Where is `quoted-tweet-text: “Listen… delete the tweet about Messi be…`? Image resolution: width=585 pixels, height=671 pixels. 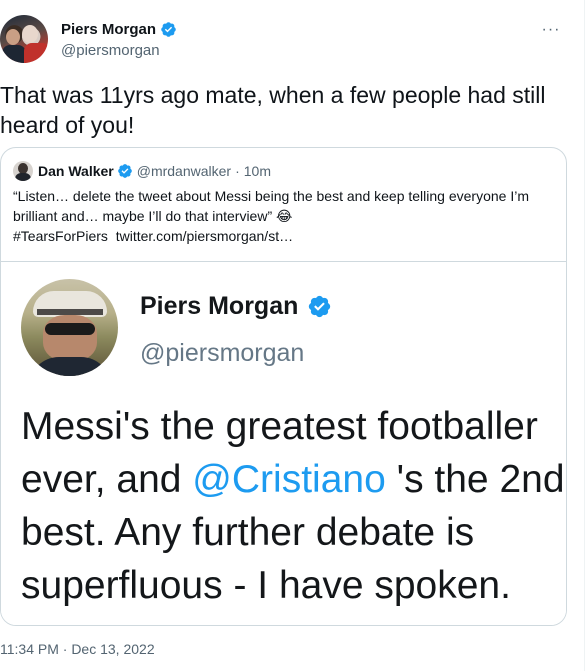
quoted-tweet-text: “Listen… delete the tweet about Messi be… is located at coordinates (283, 216).